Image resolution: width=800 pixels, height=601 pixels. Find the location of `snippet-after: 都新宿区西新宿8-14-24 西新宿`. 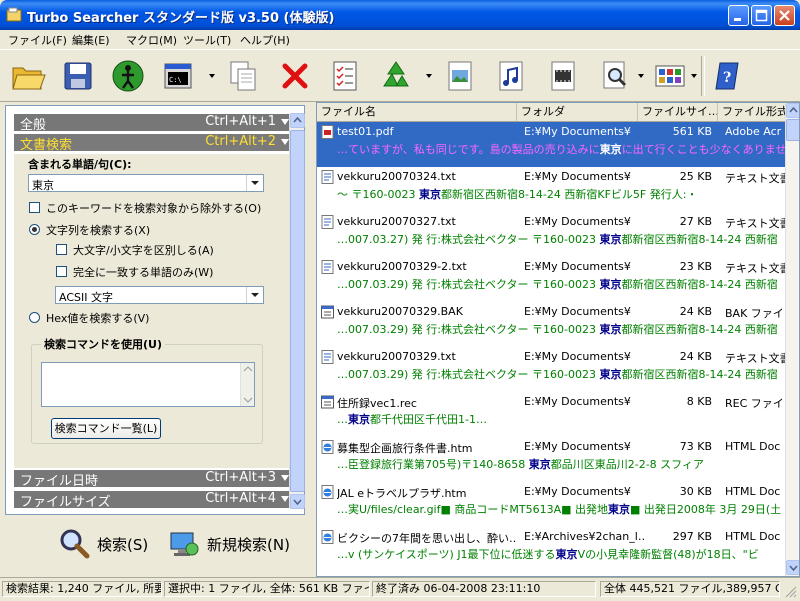

snippet-after: 都新宿区西新宿8-14-24 西新宿 is located at coordinates (699, 374).